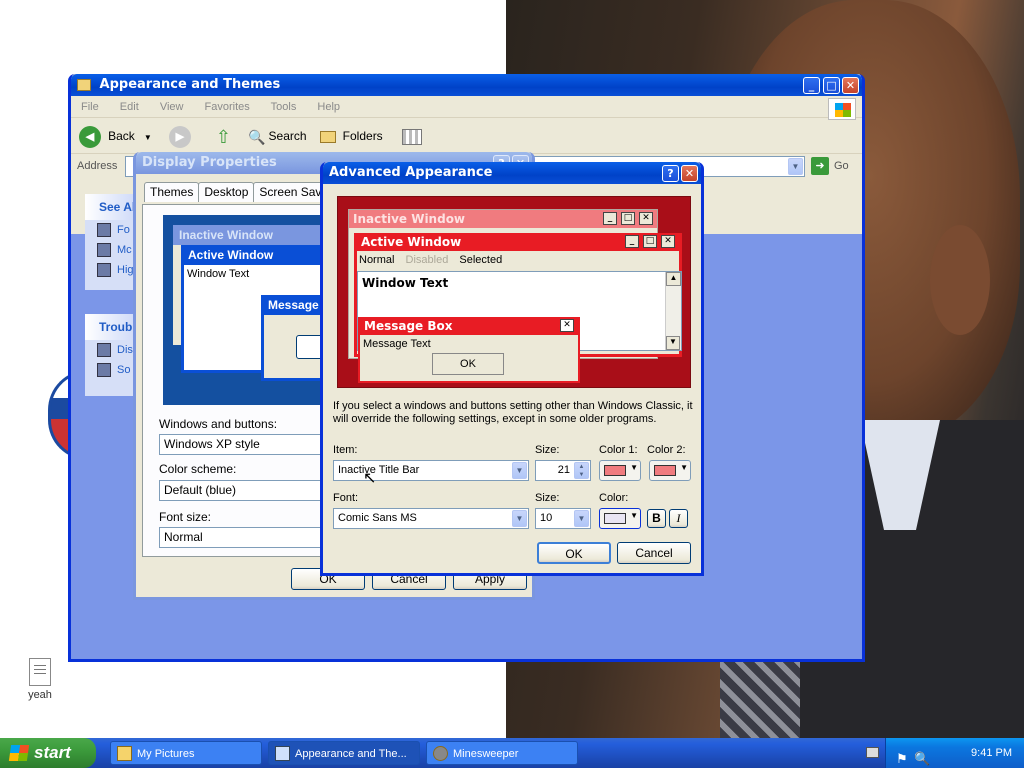 The image size is (1024, 774). What do you see at coordinates (253, 235) in the screenshot?
I see `preview-inactive-title: Inactive Window` at bounding box center [253, 235].